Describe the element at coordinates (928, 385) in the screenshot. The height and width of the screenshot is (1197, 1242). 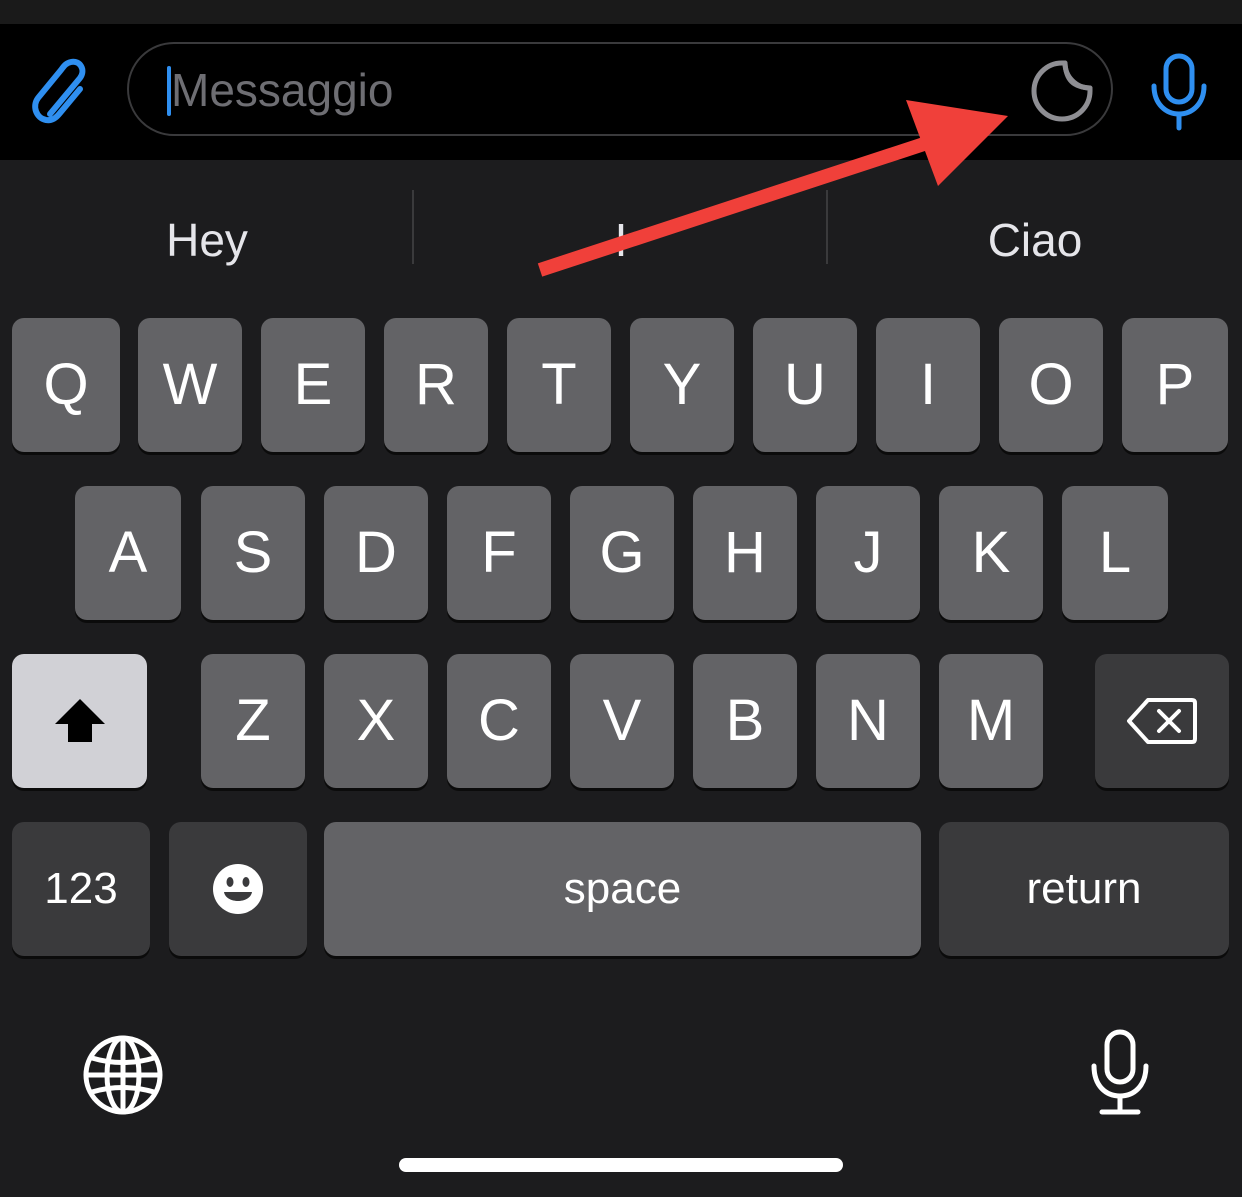
I see `key-i: I` at that location.